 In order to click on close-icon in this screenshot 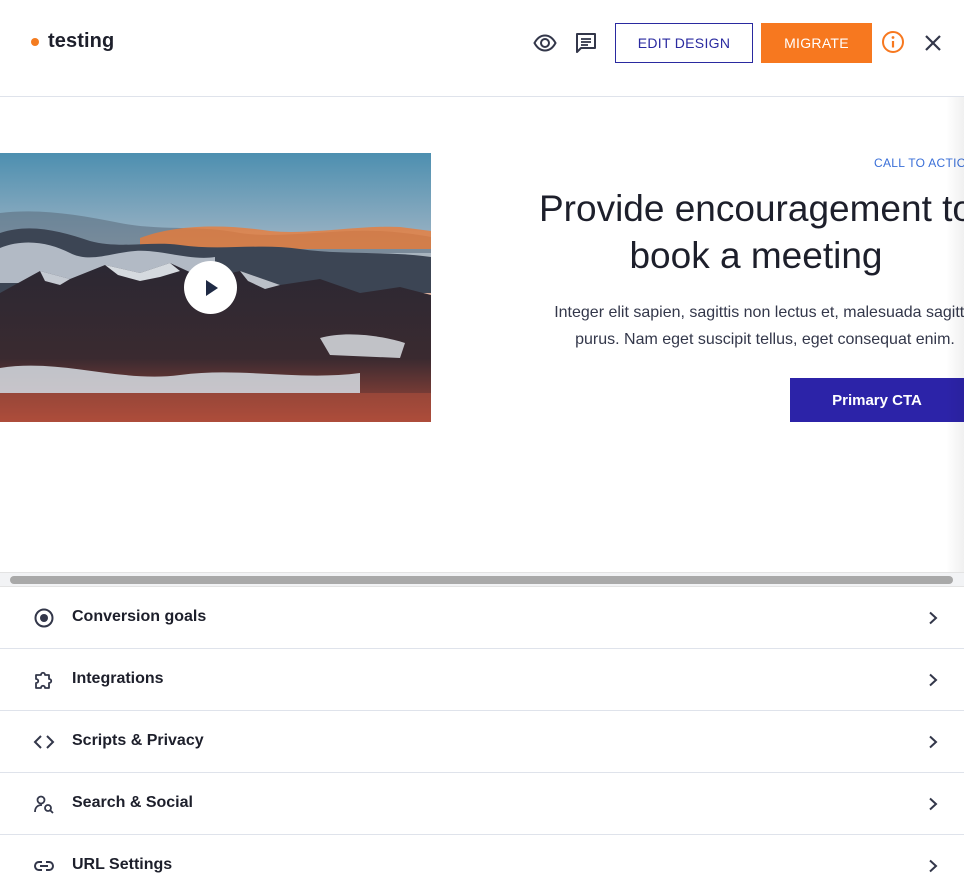, I will do `click(933, 43)`.